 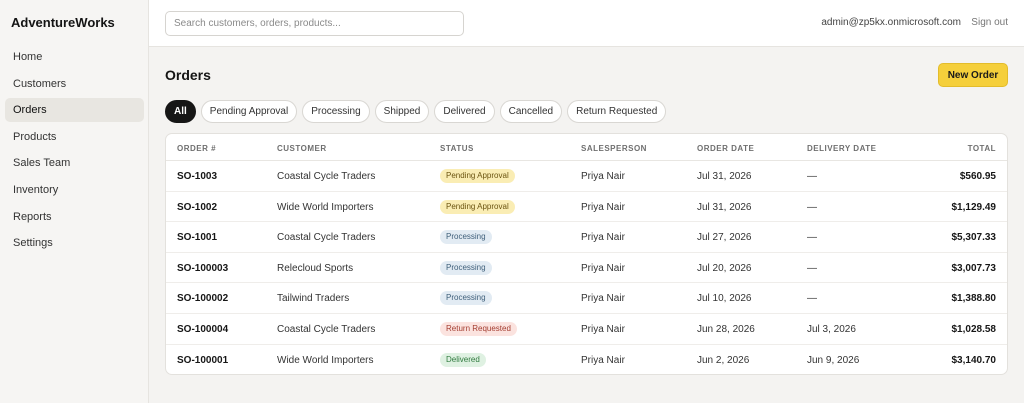 What do you see at coordinates (831, 329) in the screenshot?
I see `delivery-date: Jul 3, 2026` at bounding box center [831, 329].